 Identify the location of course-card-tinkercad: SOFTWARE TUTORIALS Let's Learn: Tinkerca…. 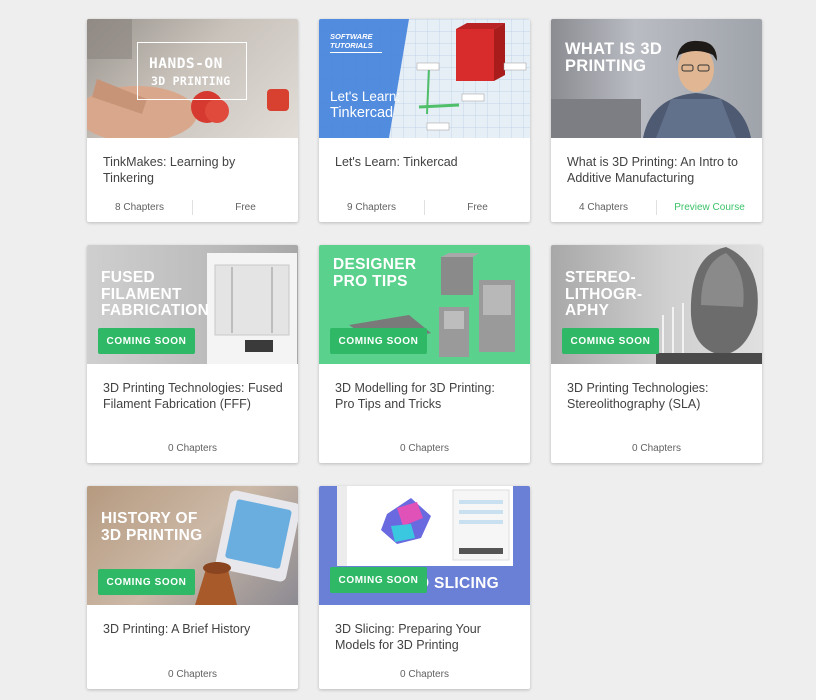
(424, 120).